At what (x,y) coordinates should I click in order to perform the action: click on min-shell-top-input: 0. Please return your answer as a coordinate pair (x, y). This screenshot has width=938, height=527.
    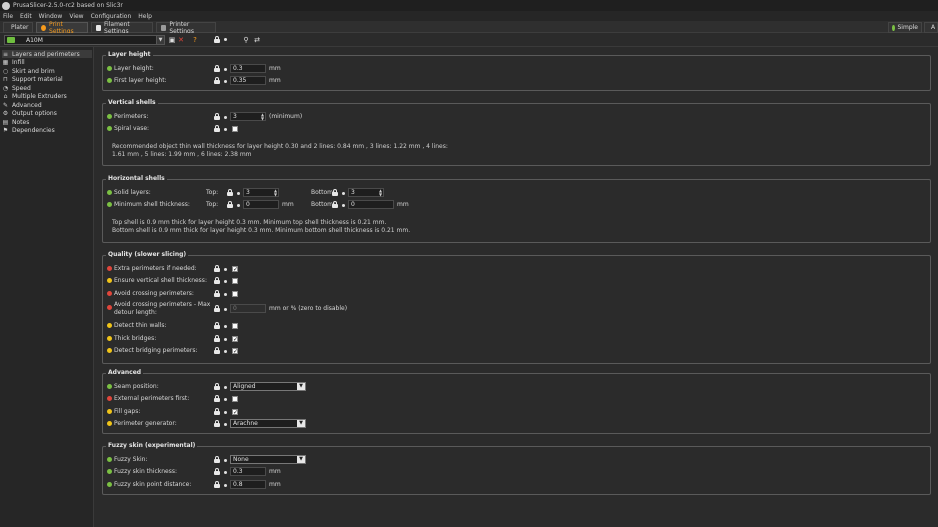
    Looking at the image, I should click on (261, 204).